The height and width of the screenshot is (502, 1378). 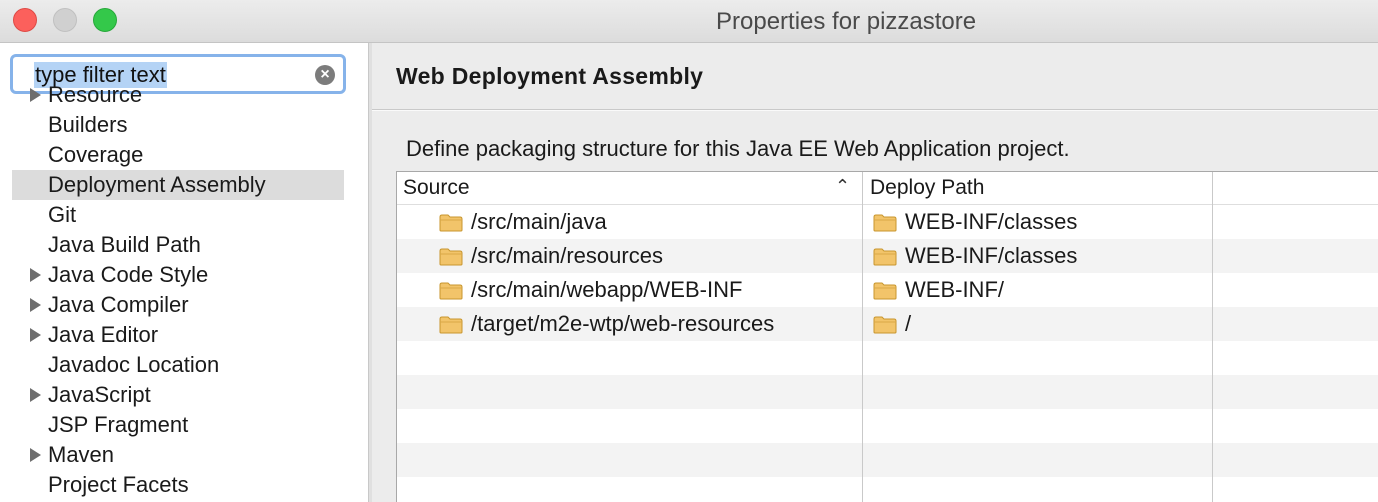 I want to click on table-row: /target/m2e-wtp/web-resources /, so click(x=887, y=324).